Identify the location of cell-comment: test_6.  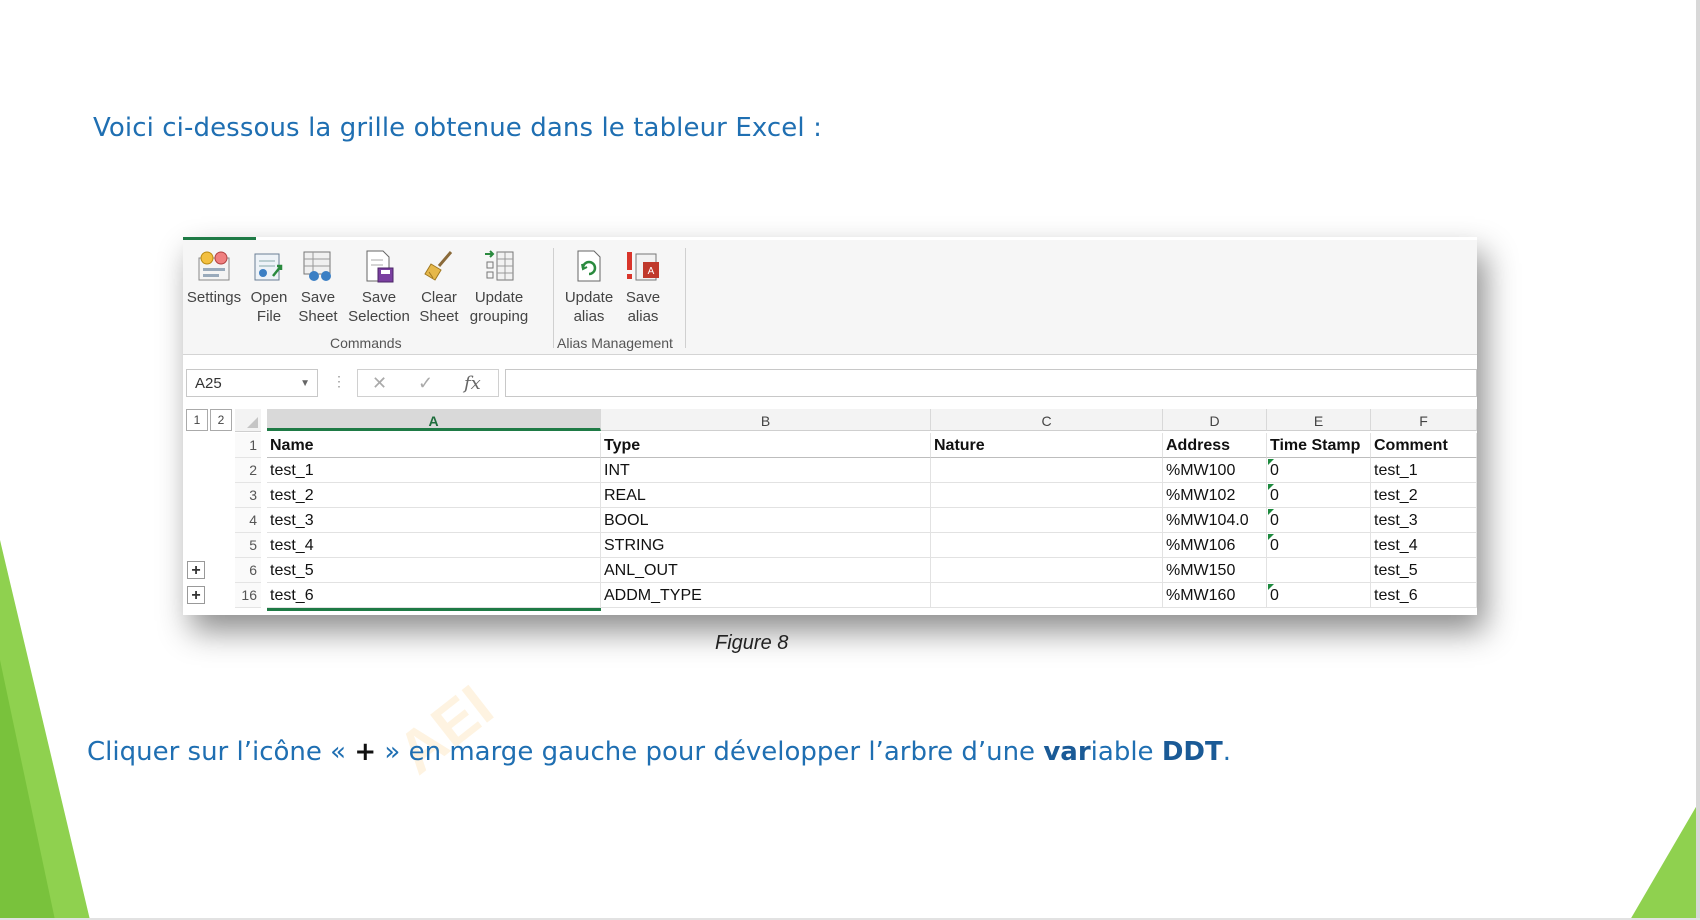
(1424, 595).